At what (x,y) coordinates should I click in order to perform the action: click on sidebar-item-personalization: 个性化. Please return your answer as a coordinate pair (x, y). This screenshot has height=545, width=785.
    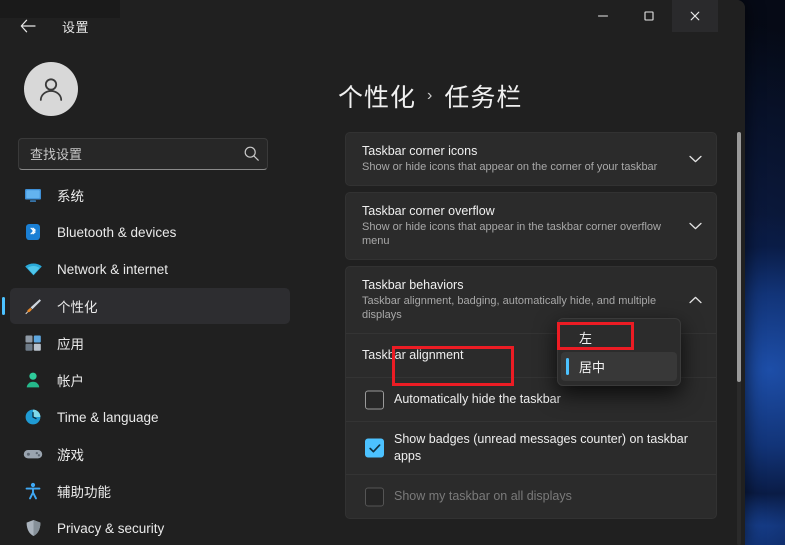
    Looking at the image, I should click on (146, 306).